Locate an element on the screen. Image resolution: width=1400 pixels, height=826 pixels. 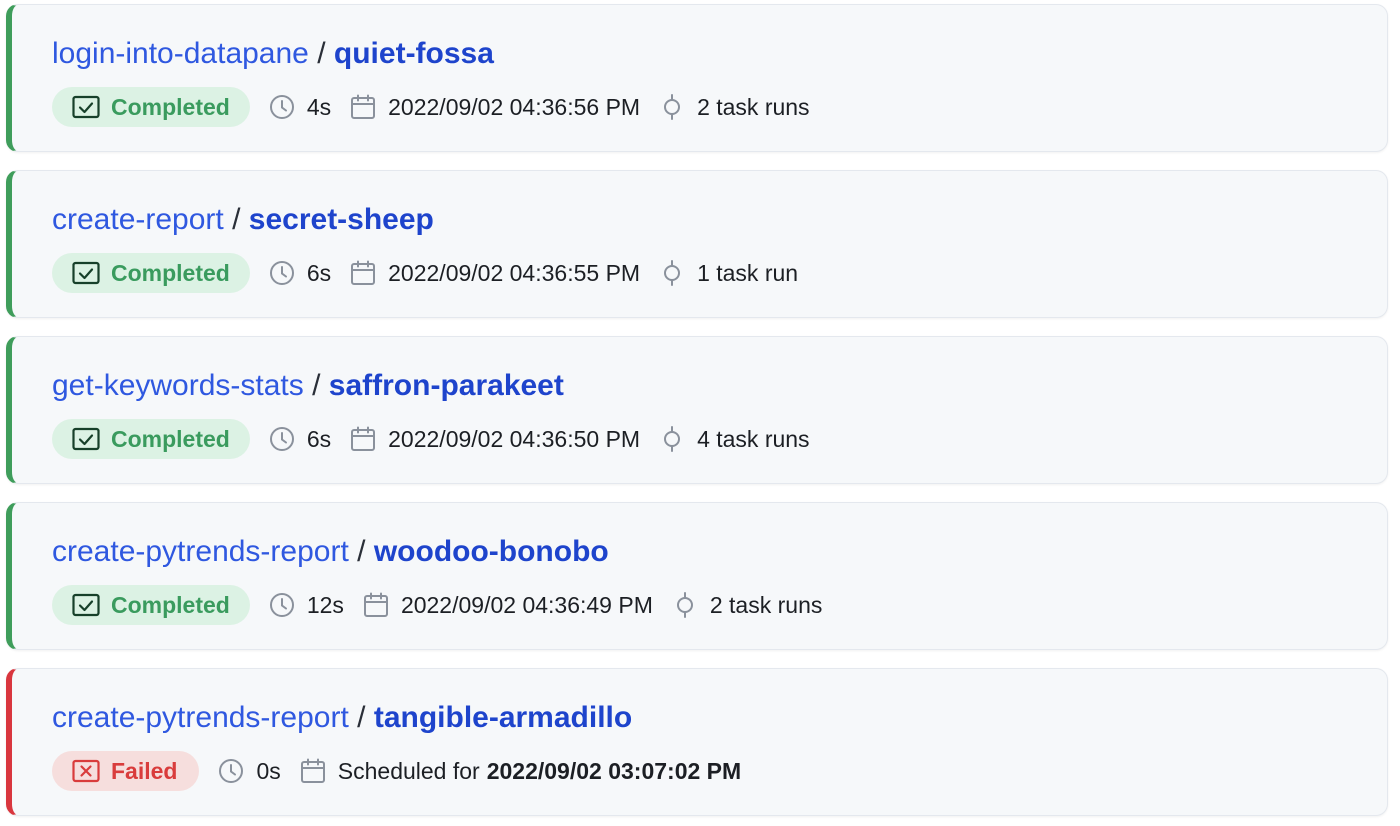
duration: 4s is located at coordinates (300, 107).